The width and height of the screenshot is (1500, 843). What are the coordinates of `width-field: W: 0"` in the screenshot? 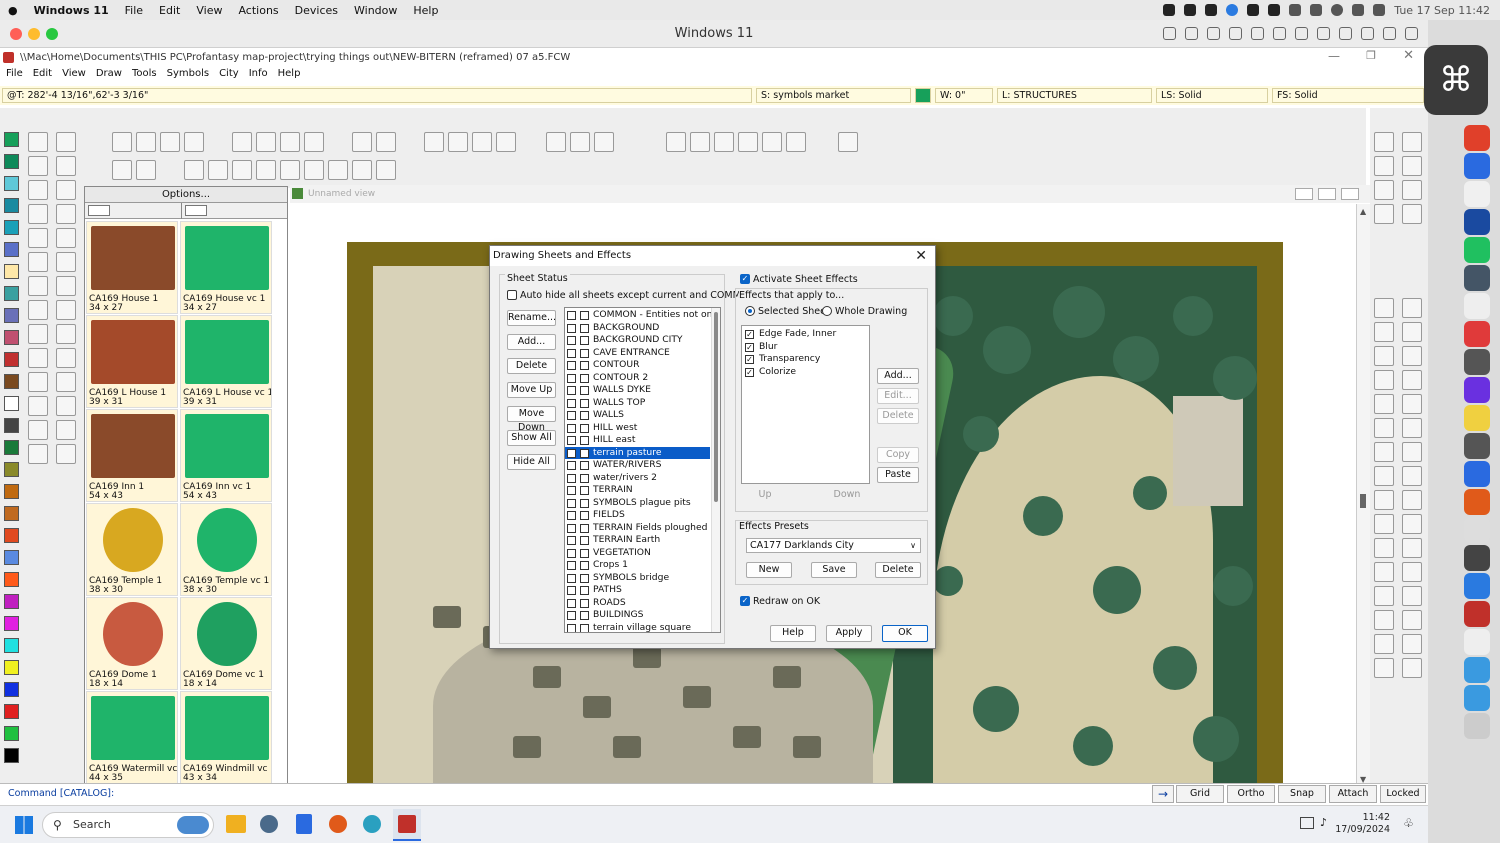 It's located at (964, 95).